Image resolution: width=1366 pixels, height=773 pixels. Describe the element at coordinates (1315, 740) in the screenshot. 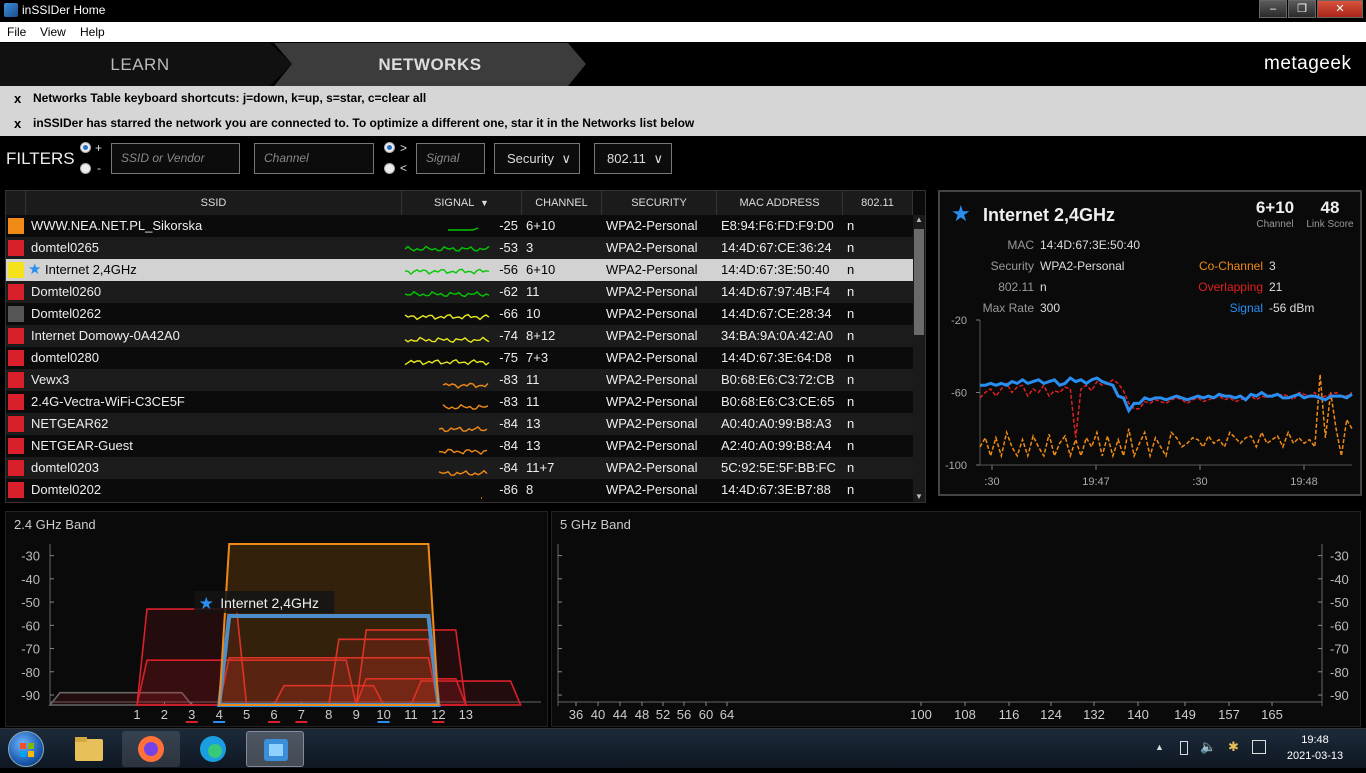

I see `clock-time: 19:48` at that location.